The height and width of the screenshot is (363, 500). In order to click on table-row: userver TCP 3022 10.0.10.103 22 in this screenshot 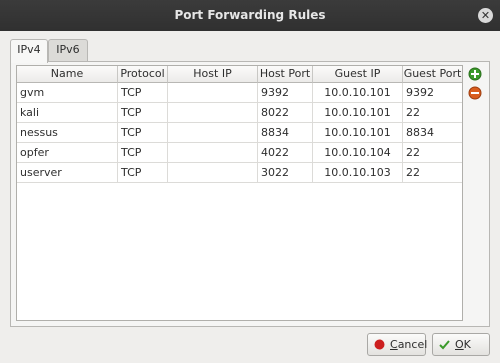, I will do `click(239, 173)`.